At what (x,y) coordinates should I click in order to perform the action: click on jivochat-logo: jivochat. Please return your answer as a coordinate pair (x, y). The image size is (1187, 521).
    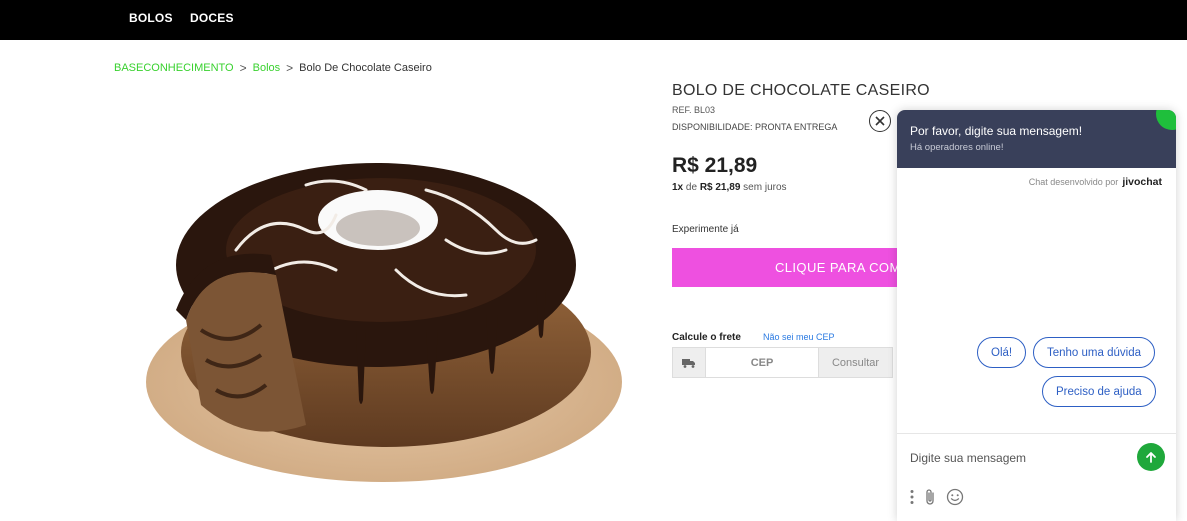
    Looking at the image, I should click on (1142, 182).